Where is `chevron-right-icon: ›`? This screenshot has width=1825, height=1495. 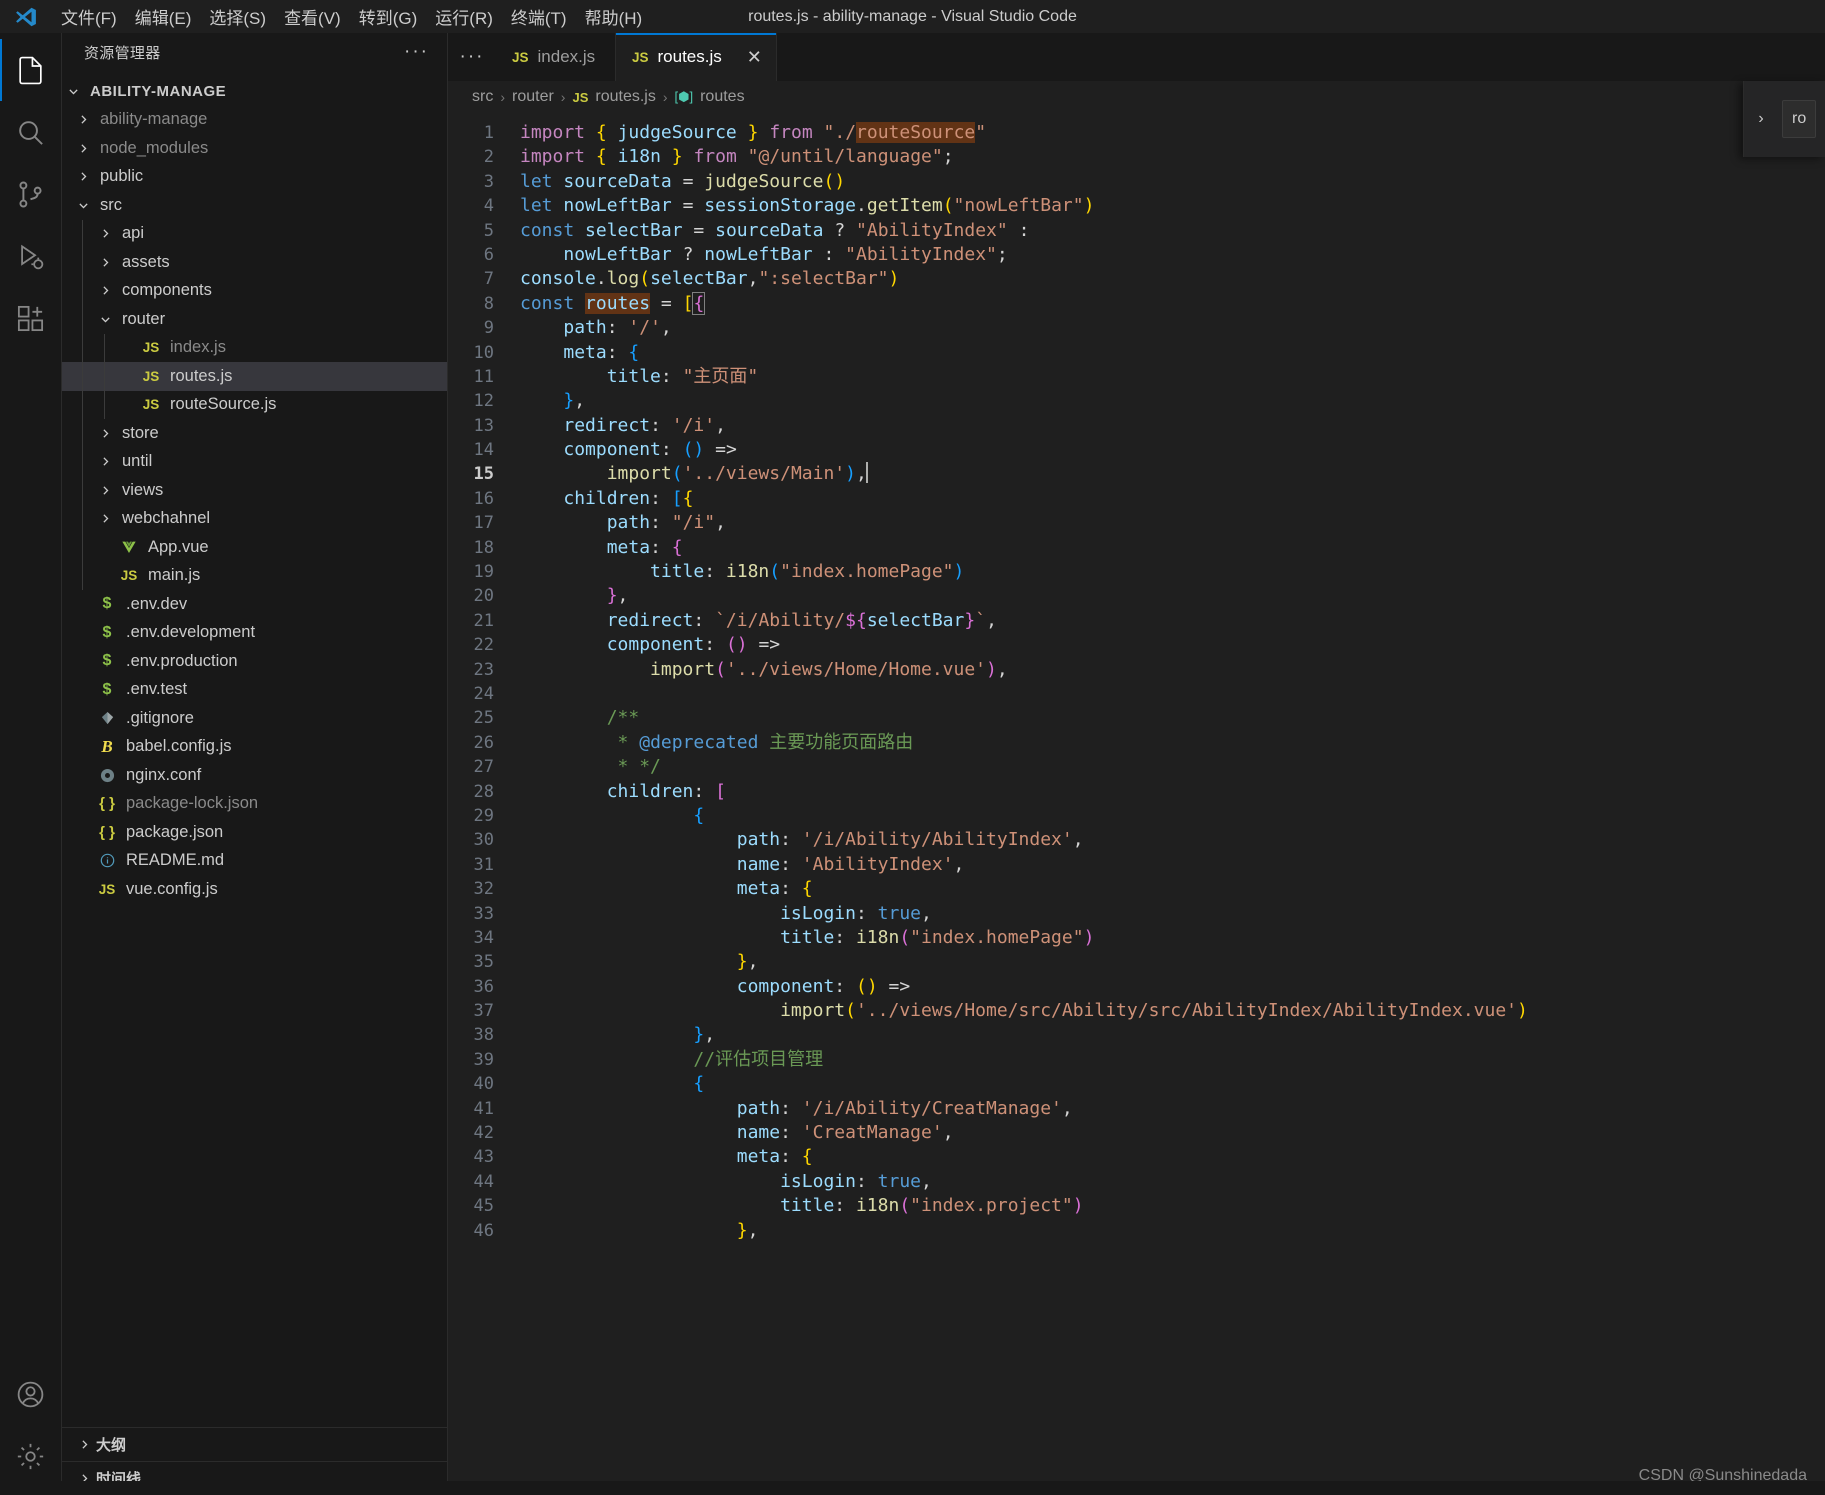 chevron-right-icon: › is located at coordinates (1761, 119).